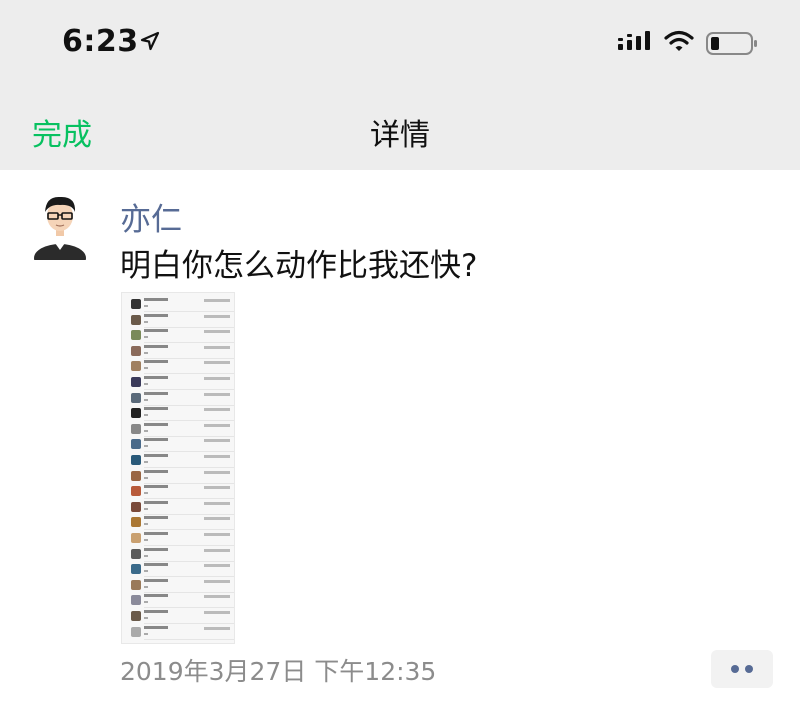 This screenshot has height=711, width=800. What do you see at coordinates (299, 266) in the screenshot?
I see `post-text: 明白你怎么动作比我还快?` at bounding box center [299, 266].